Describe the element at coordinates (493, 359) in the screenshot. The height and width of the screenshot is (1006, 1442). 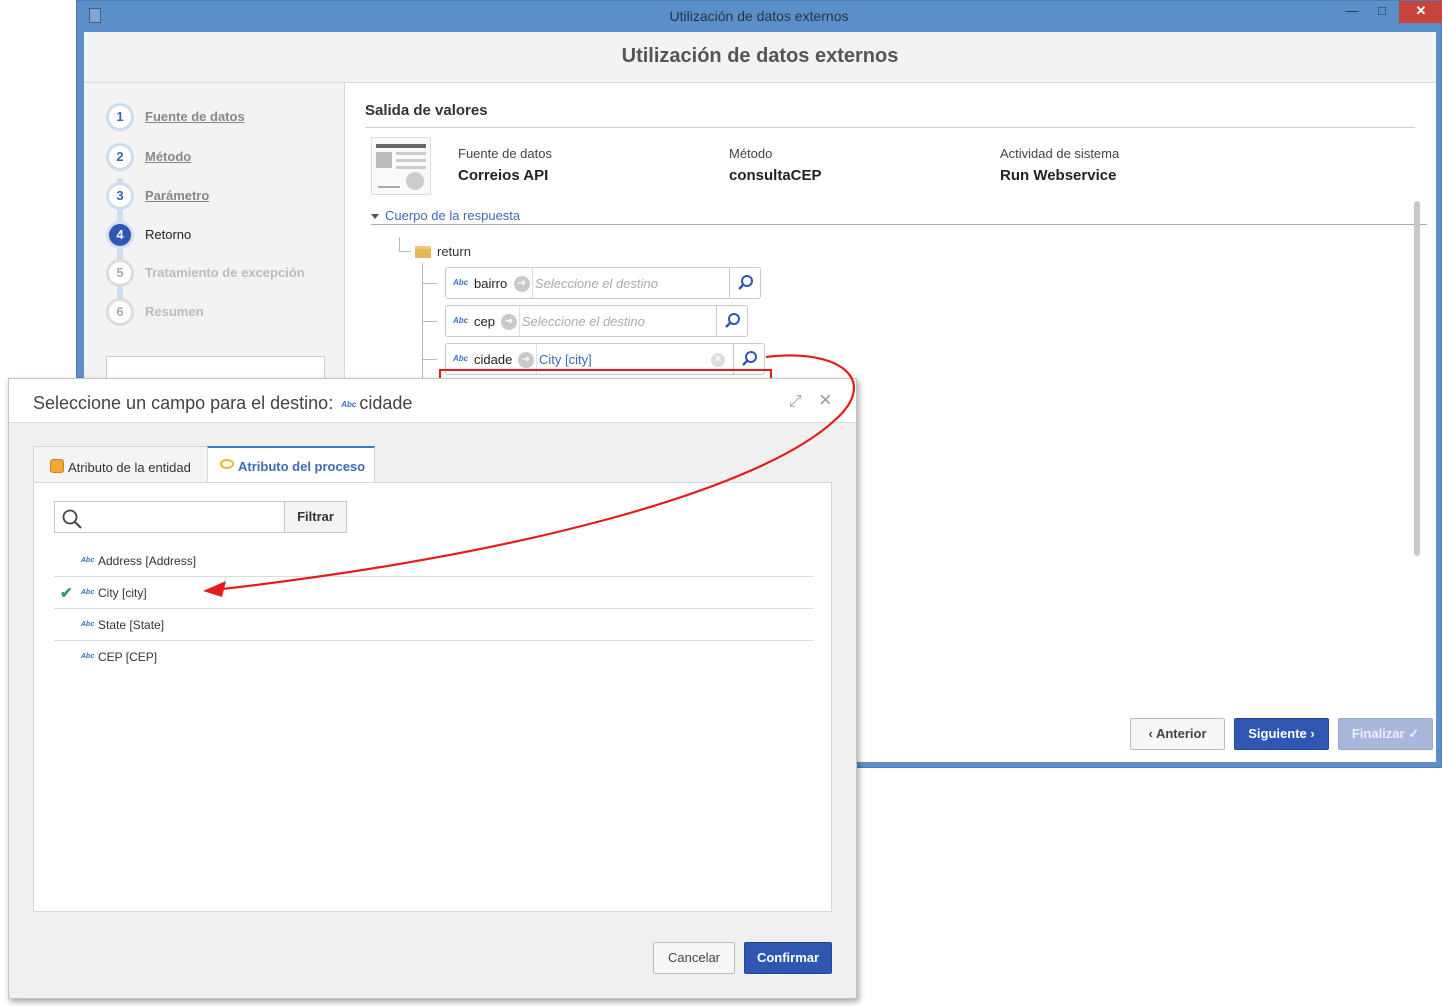
I see `field-name: cidade` at that location.